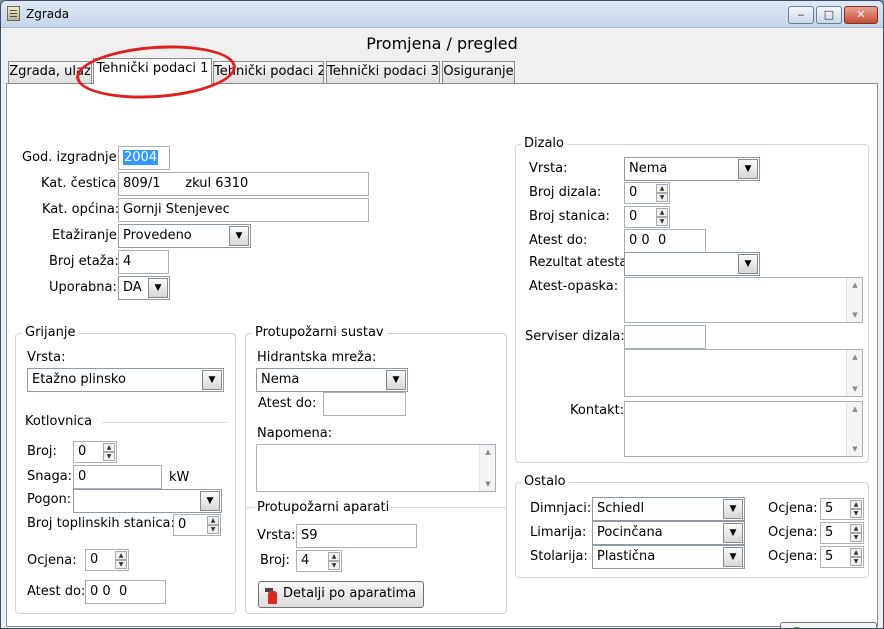 This screenshot has height=629, width=884. I want to click on protupozarni-title: Protupožarni sustav, so click(319, 332).